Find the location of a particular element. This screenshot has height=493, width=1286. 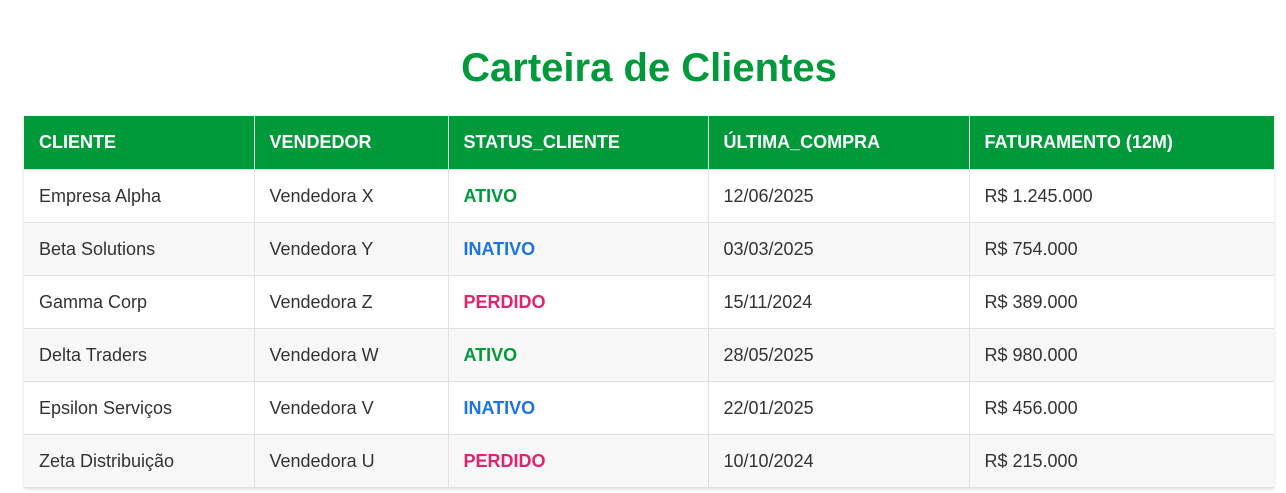

cell-ultima-compra: 10/10/2024 is located at coordinates (839, 461).